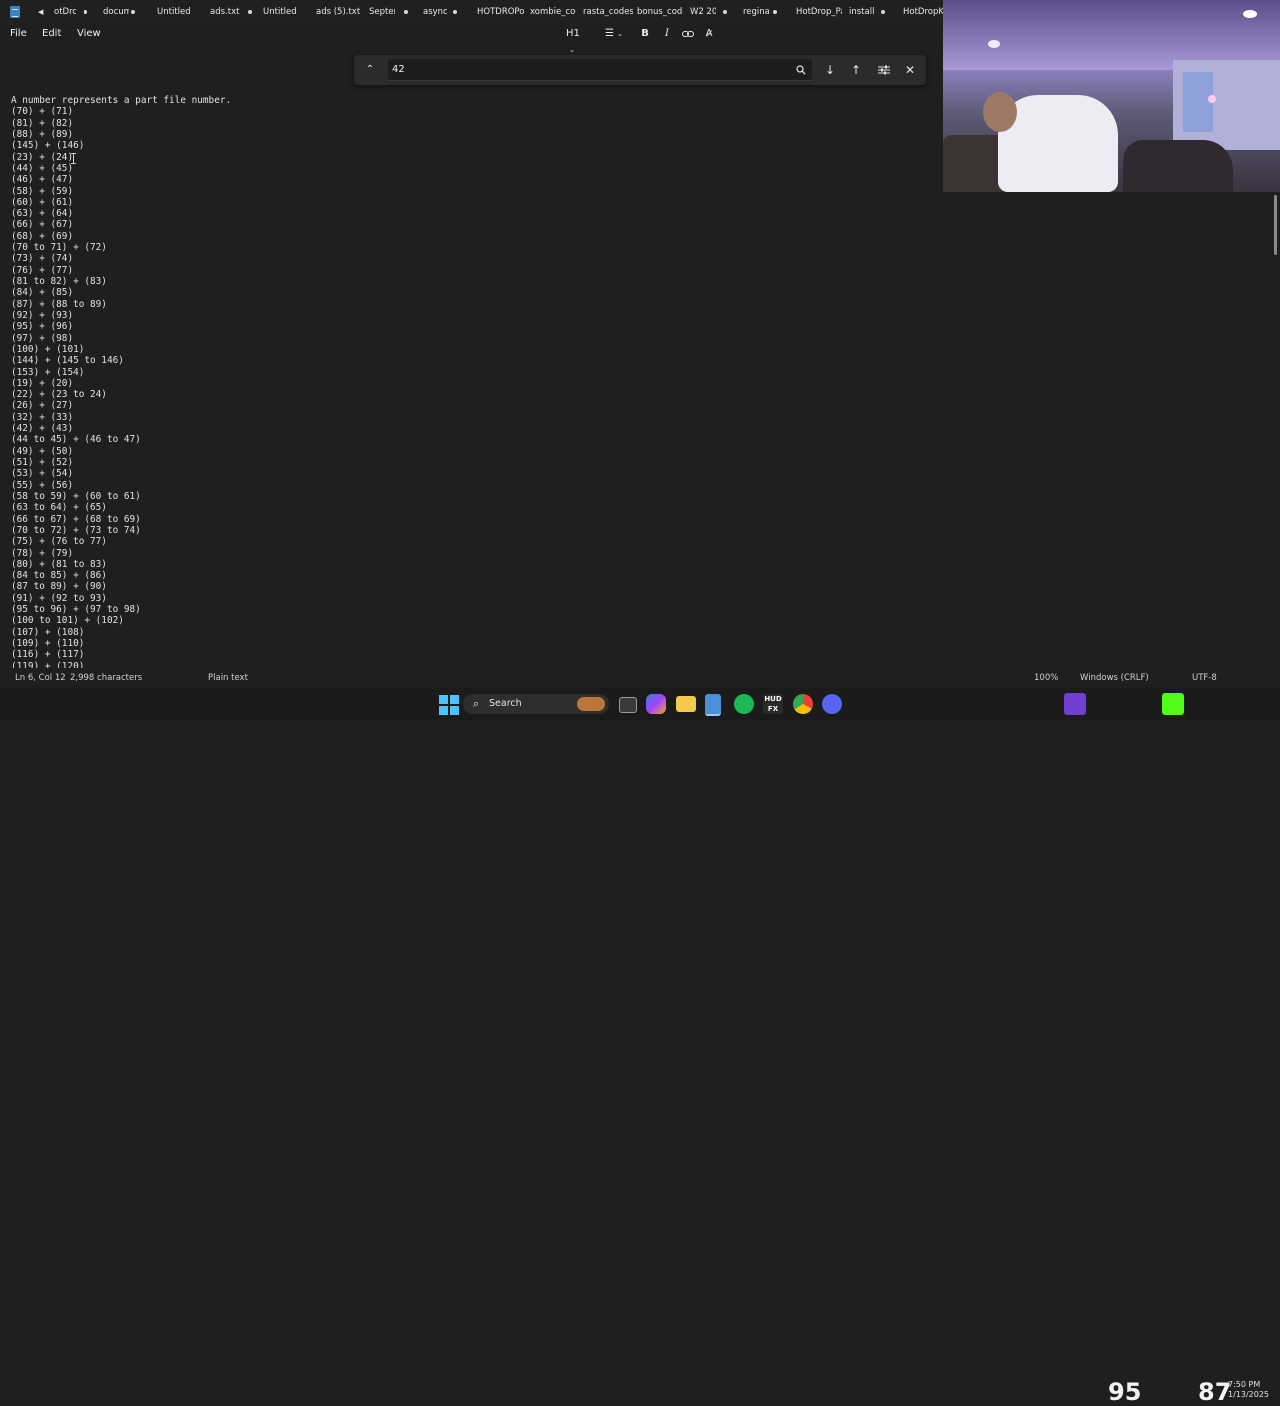  I want to click on editor-line: (145) + (146), so click(461, 145).